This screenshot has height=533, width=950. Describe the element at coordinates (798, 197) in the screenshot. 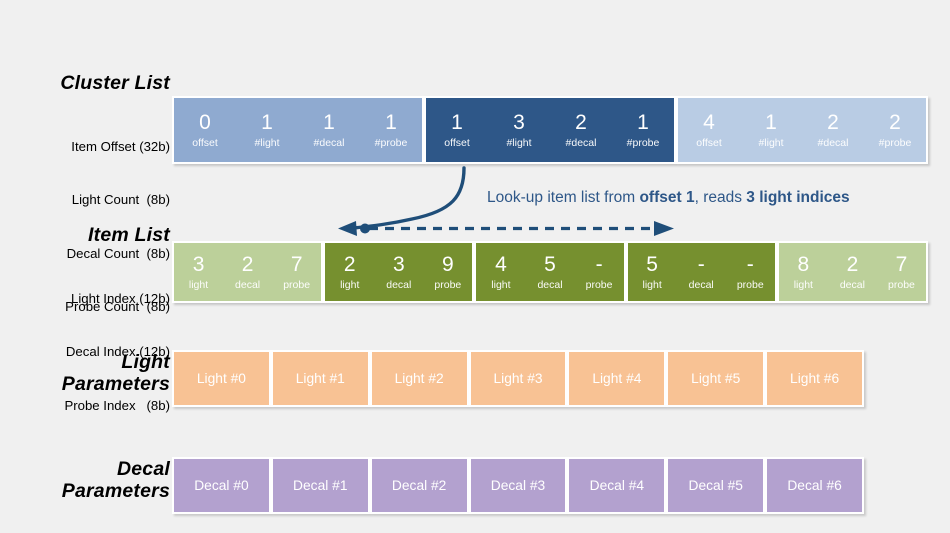

I see `annotation-indices-bold: 3 light indices` at that location.